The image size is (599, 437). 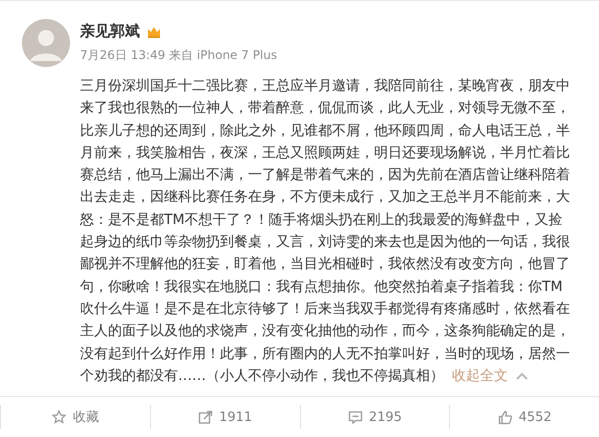 I want to click on thumbs-up-icon, so click(x=505, y=417).